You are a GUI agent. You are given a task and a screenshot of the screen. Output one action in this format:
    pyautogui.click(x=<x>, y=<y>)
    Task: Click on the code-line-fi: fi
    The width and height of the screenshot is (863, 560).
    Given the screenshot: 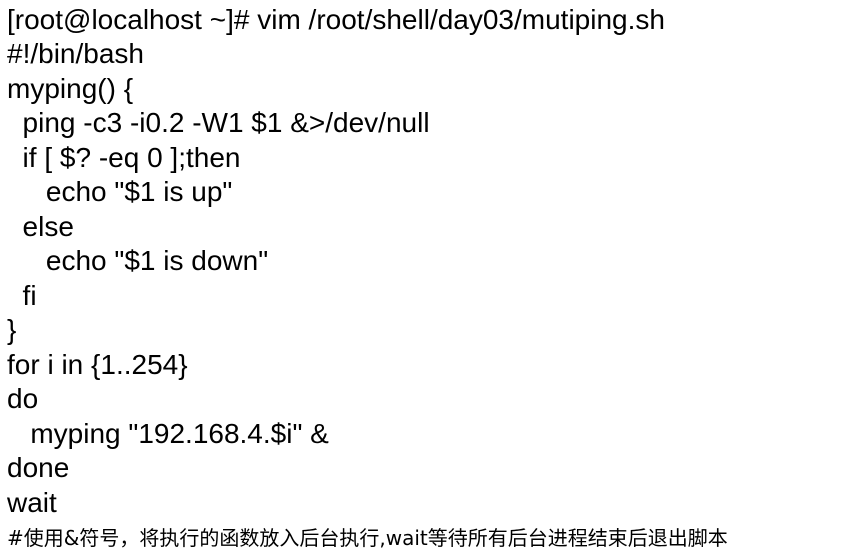 What is the action you would take?
    pyautogui.click(x=22, y=295)
    